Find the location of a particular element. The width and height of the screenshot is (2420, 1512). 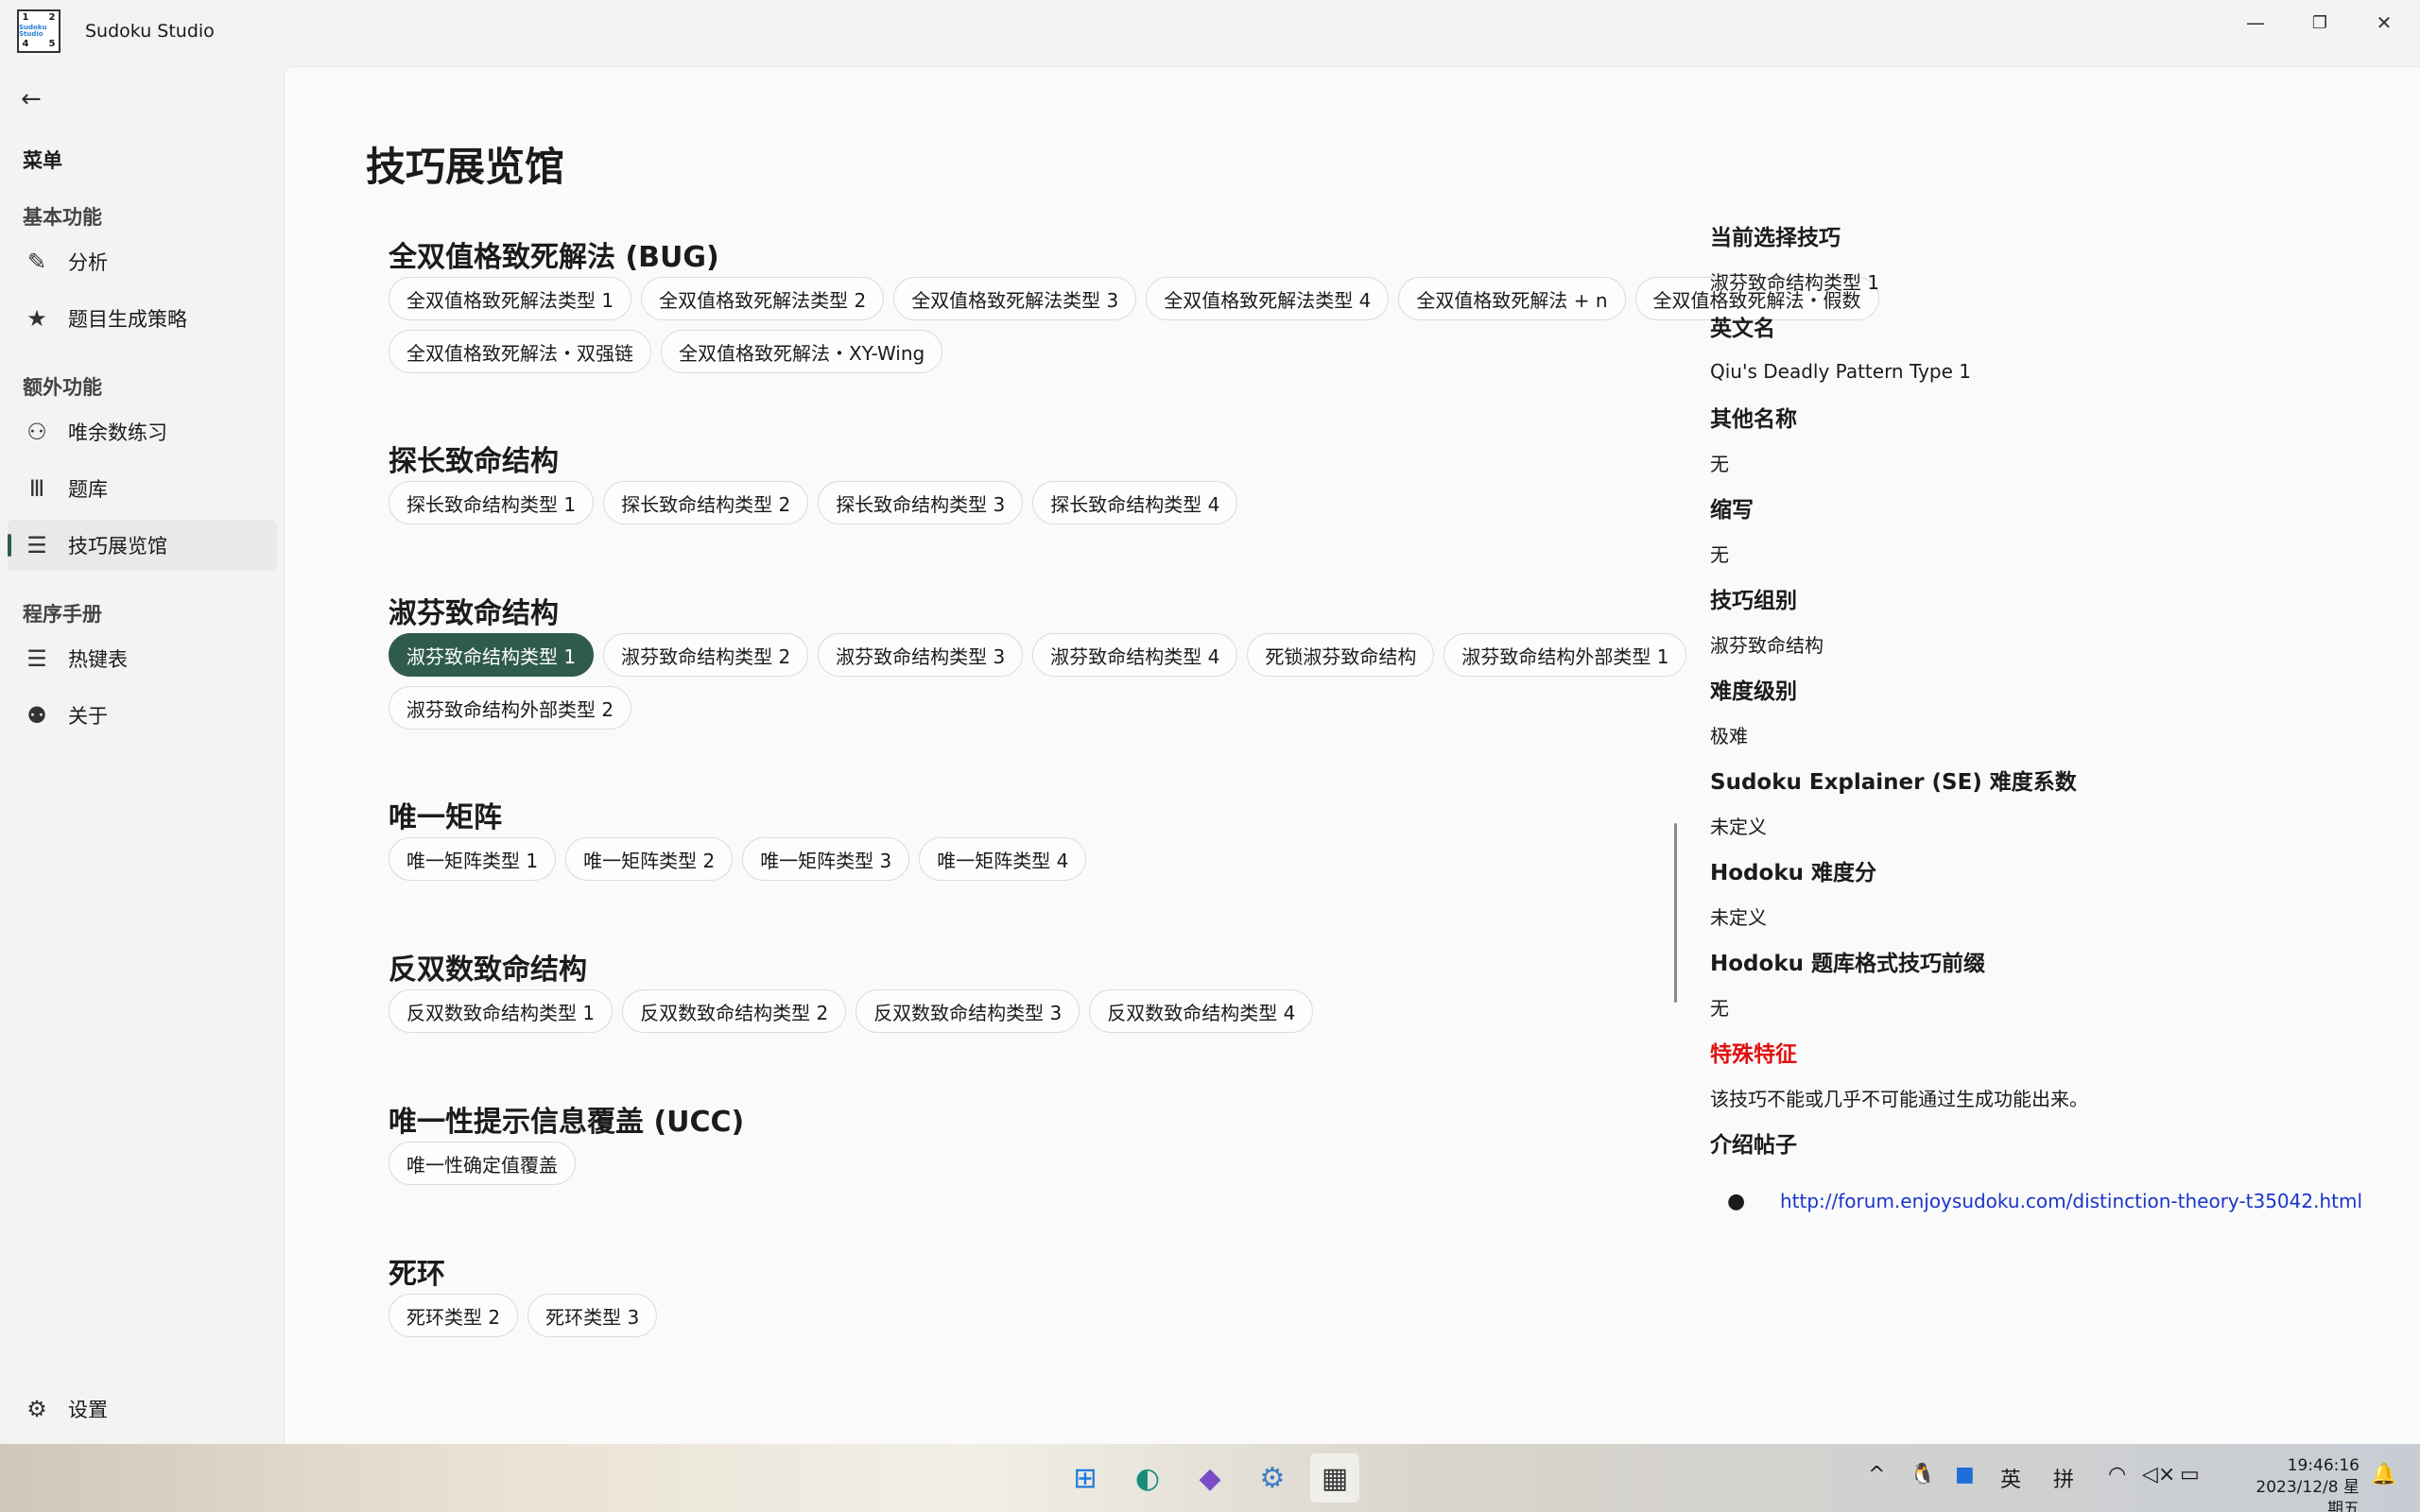

technique-chip: 全双值格致死解法类型 3 is located at coordinates (1015, 298).